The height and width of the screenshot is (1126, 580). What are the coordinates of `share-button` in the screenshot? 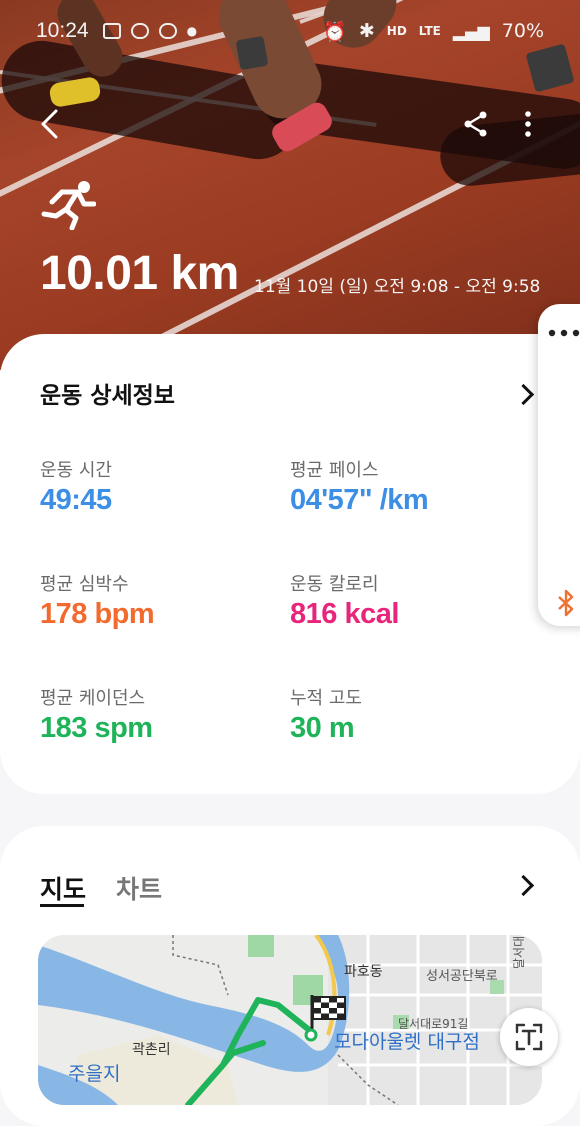 It's located at (476, 124).